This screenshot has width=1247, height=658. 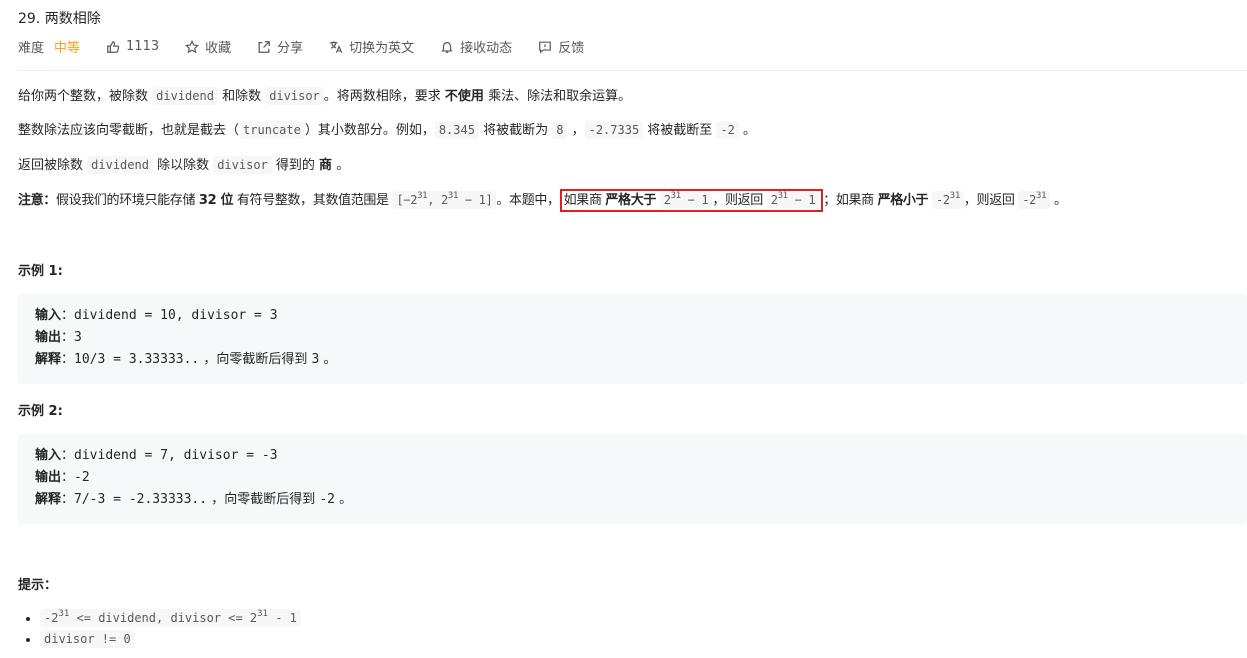 What do you see at coordinates (584, 200) in the screenshot?
I see `text: 如果商` at bounding box center [584, 200].